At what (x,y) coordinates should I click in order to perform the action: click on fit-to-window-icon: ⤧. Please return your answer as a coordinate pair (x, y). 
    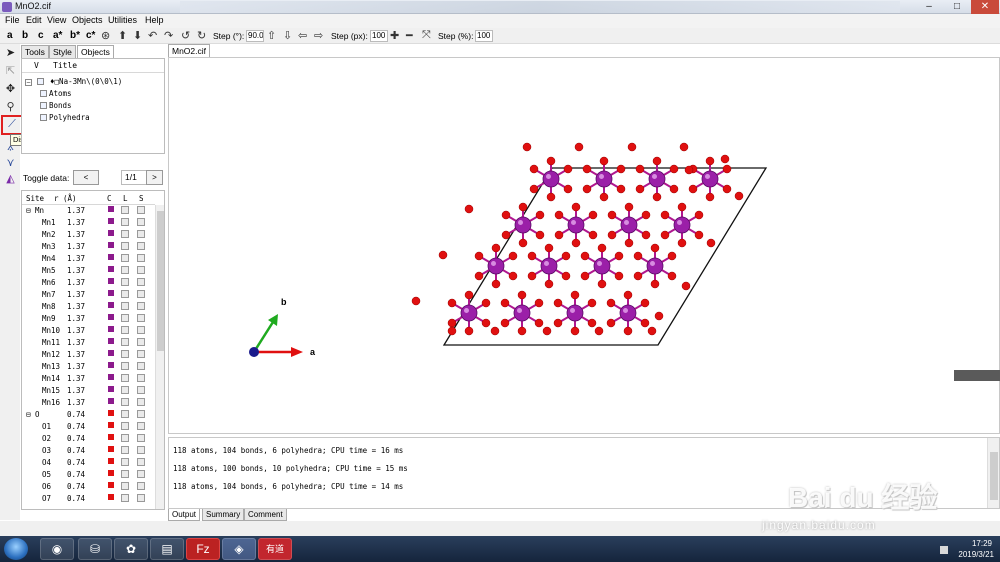
    Looking at the image, I should click on (426, 35).